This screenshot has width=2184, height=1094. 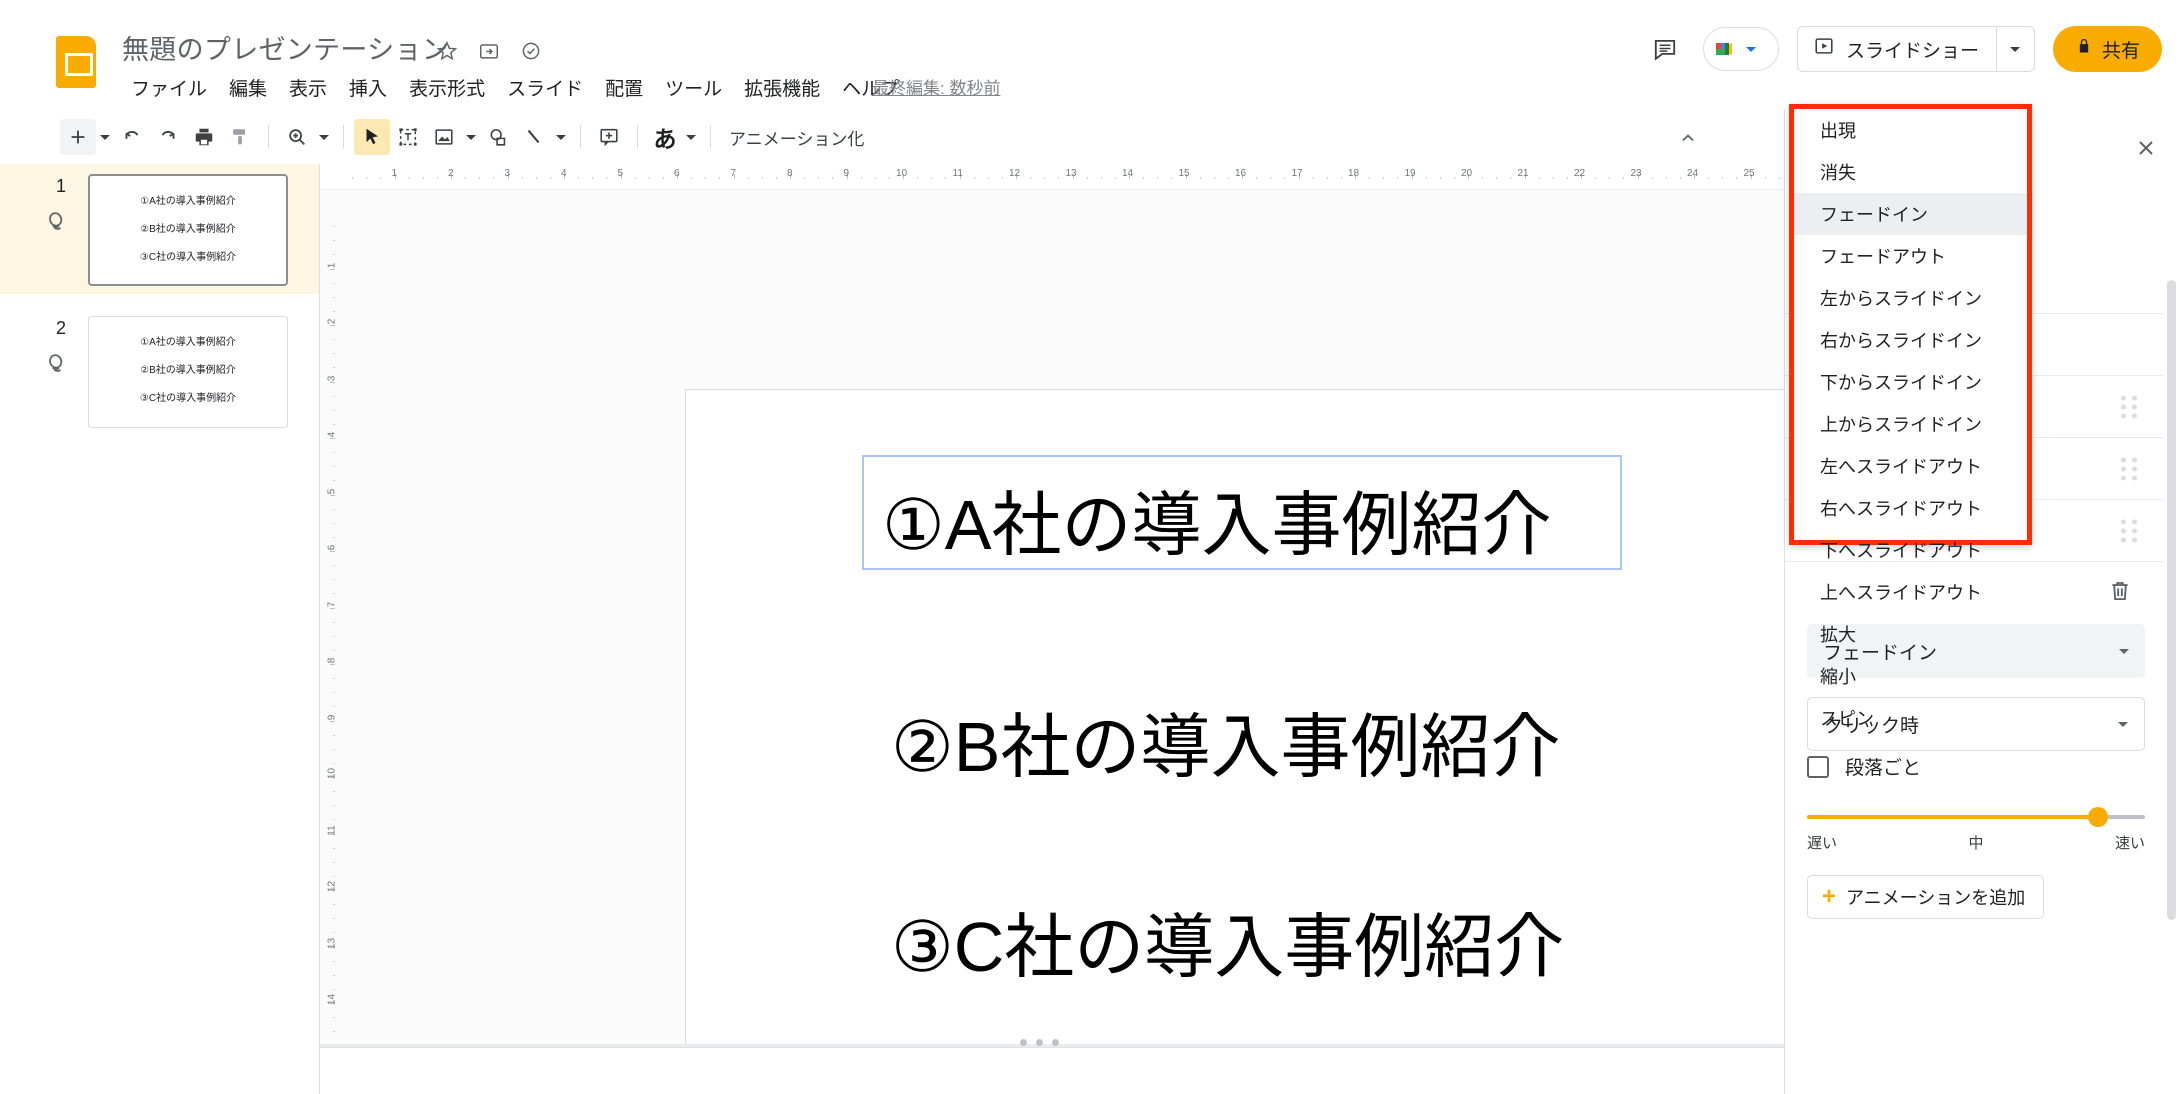 What do you see at coordinates (188, 257) in the screenshot?
I see `thumbnail-line: ③C社の導入事例紹介` at bounding box center [188, 257].